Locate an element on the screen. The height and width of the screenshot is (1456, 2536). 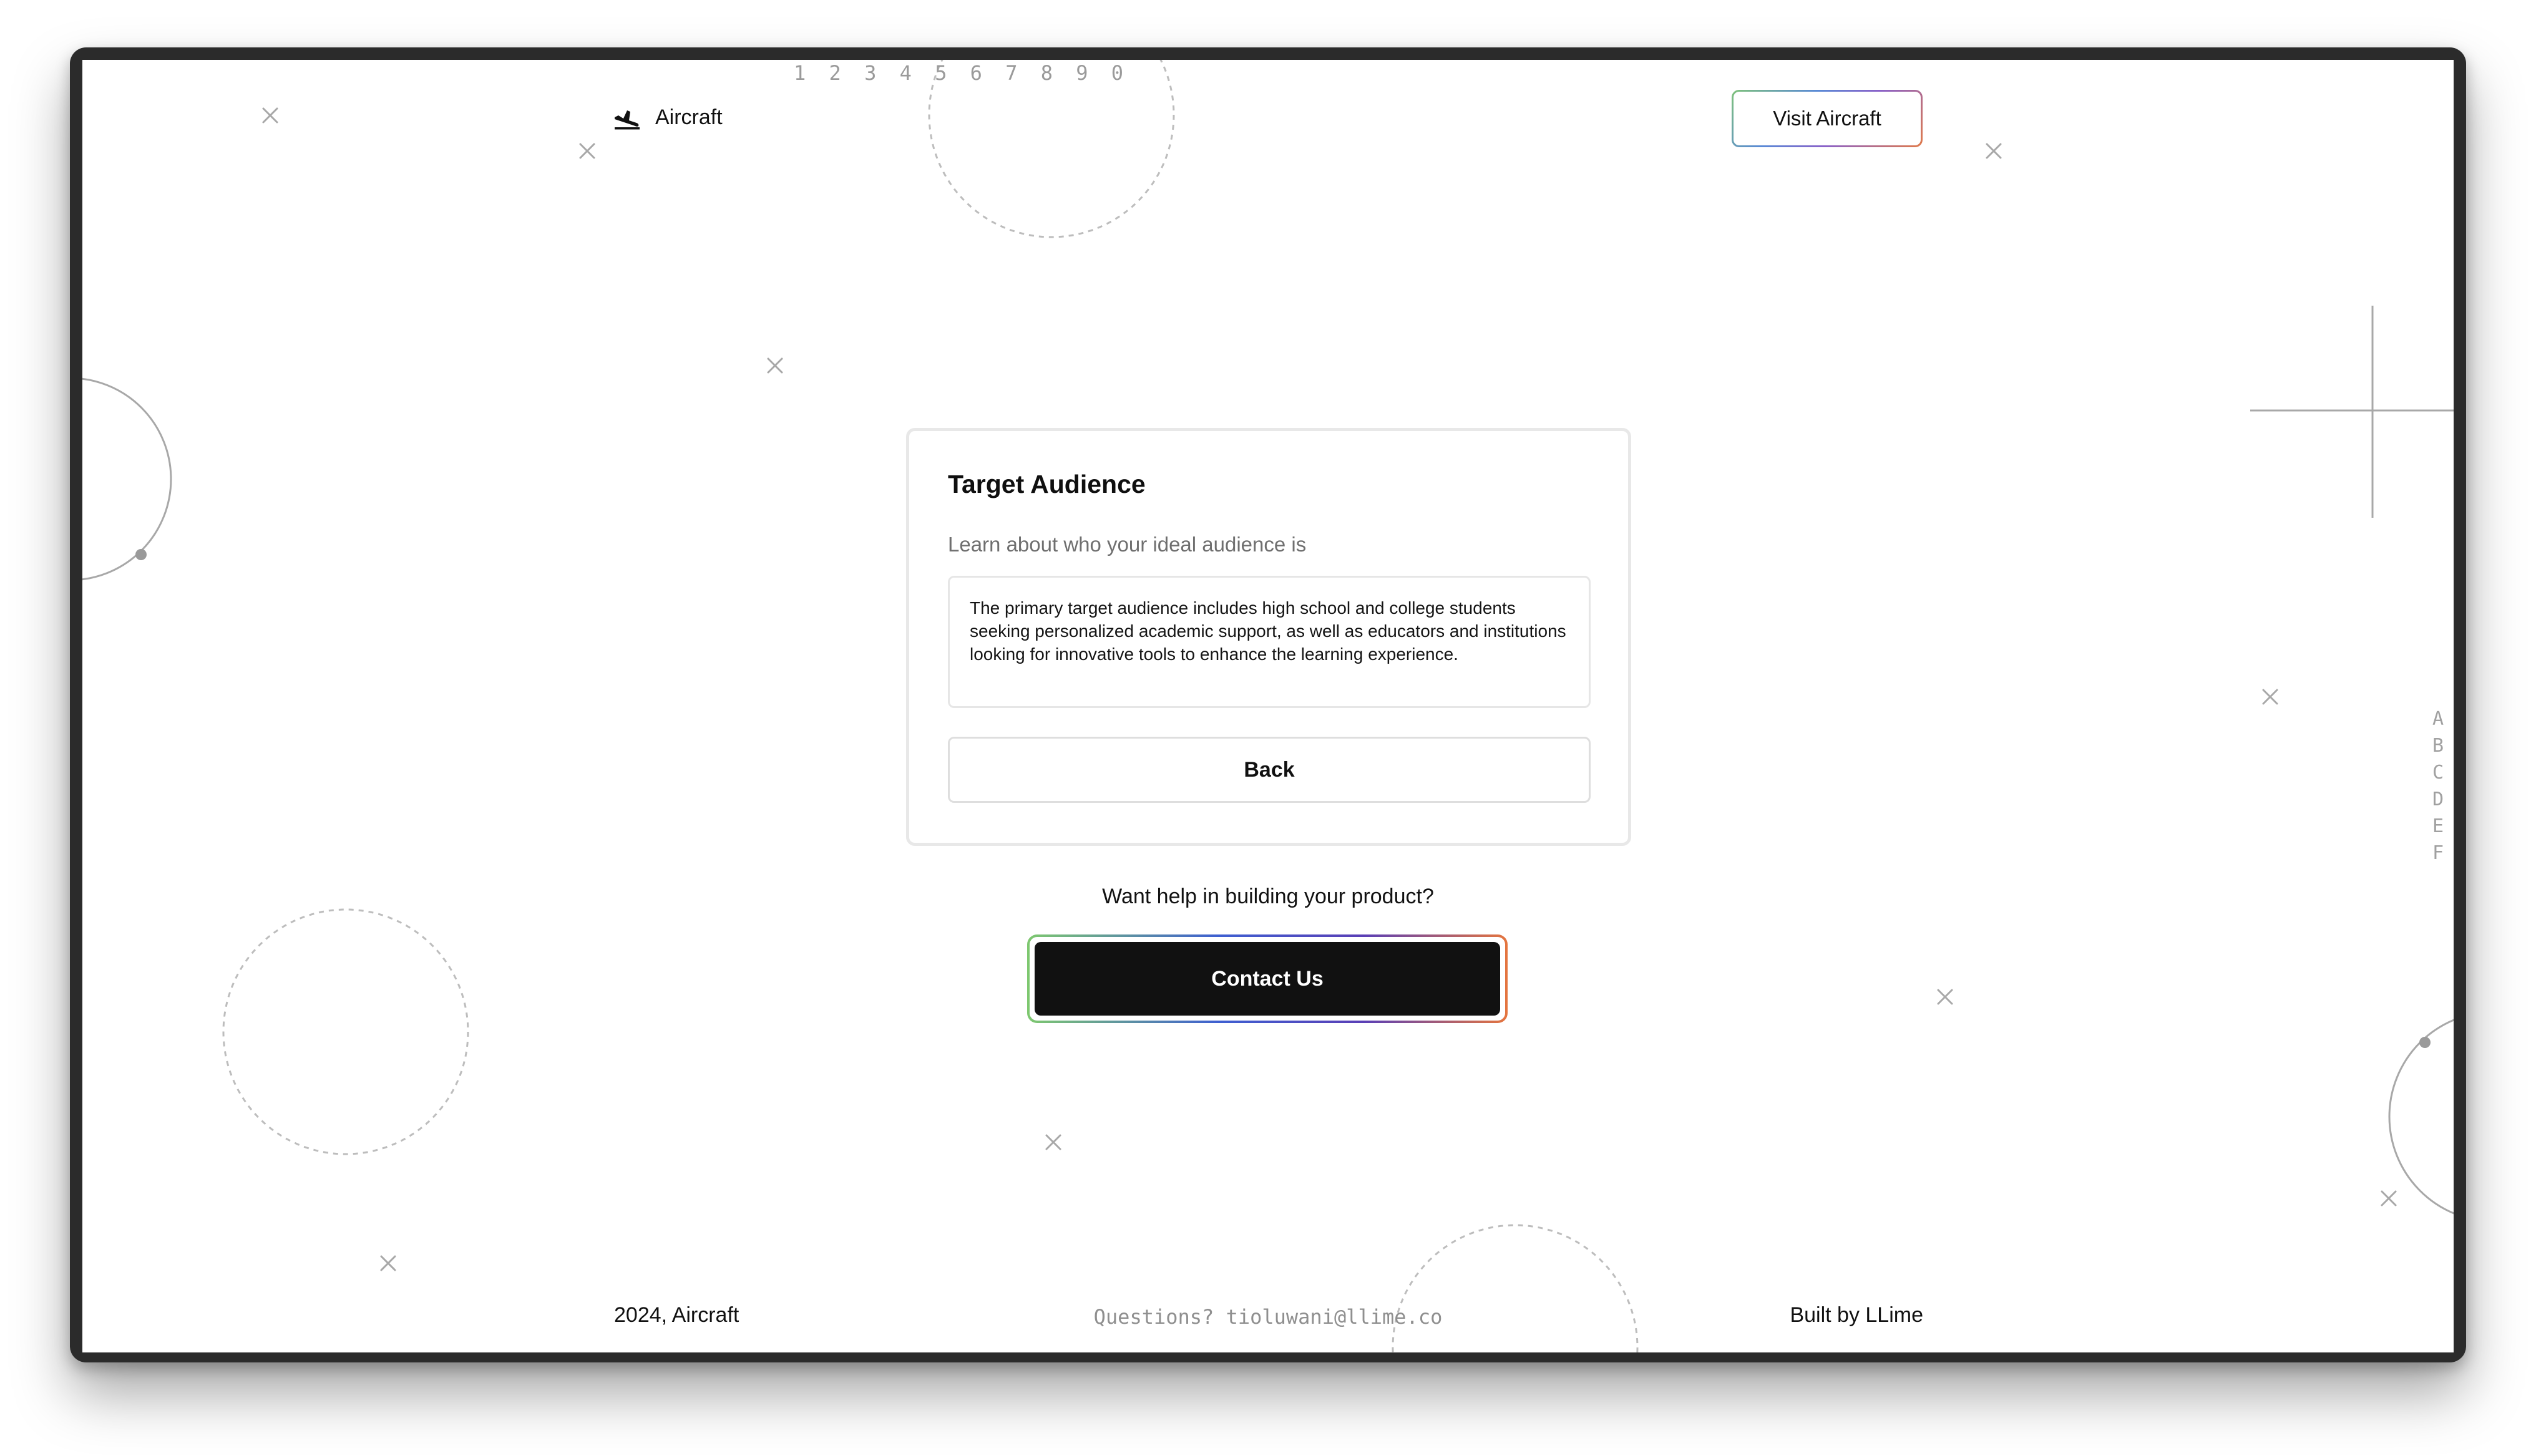
card-title: Target Audience is located at coordinates (1047, 484).